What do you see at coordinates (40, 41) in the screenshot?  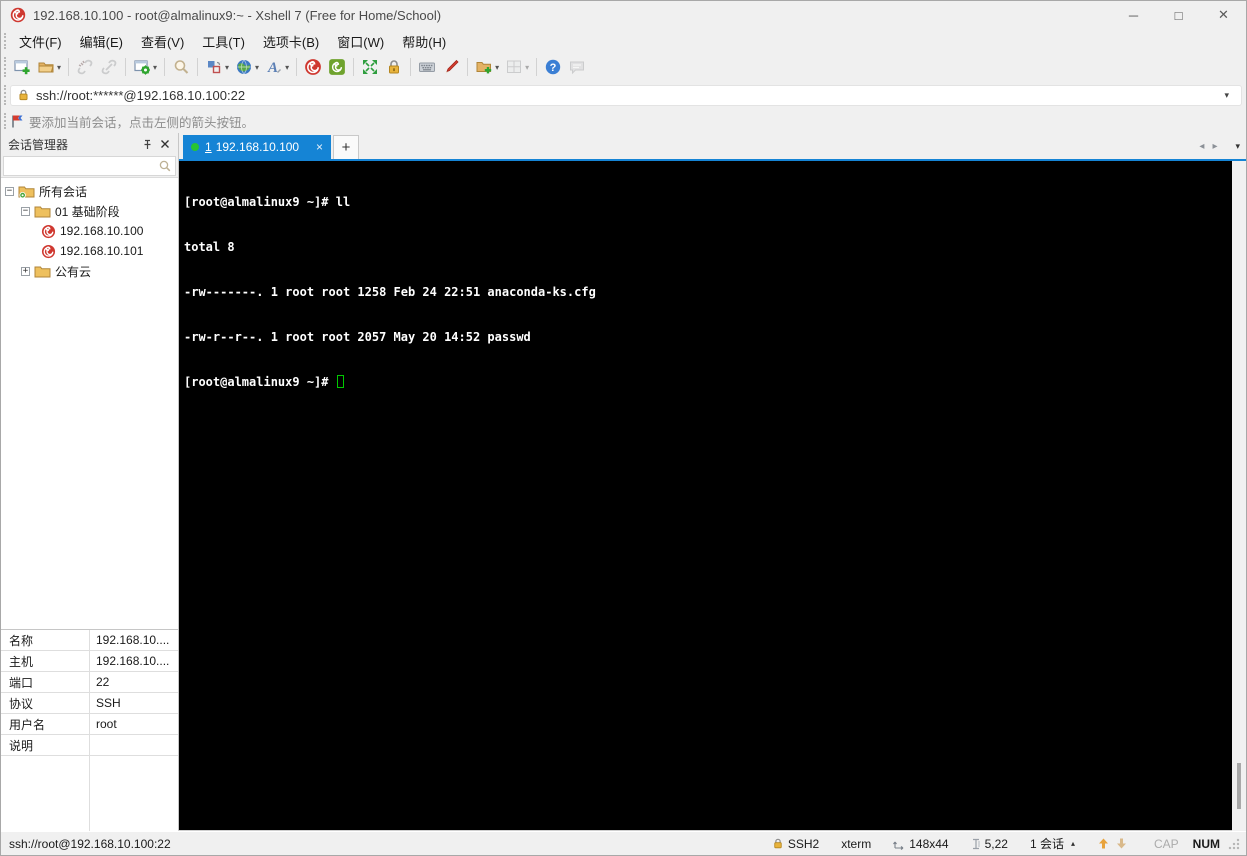 I see `menu-file: 文件(F)` at bounding box center [40, 41].